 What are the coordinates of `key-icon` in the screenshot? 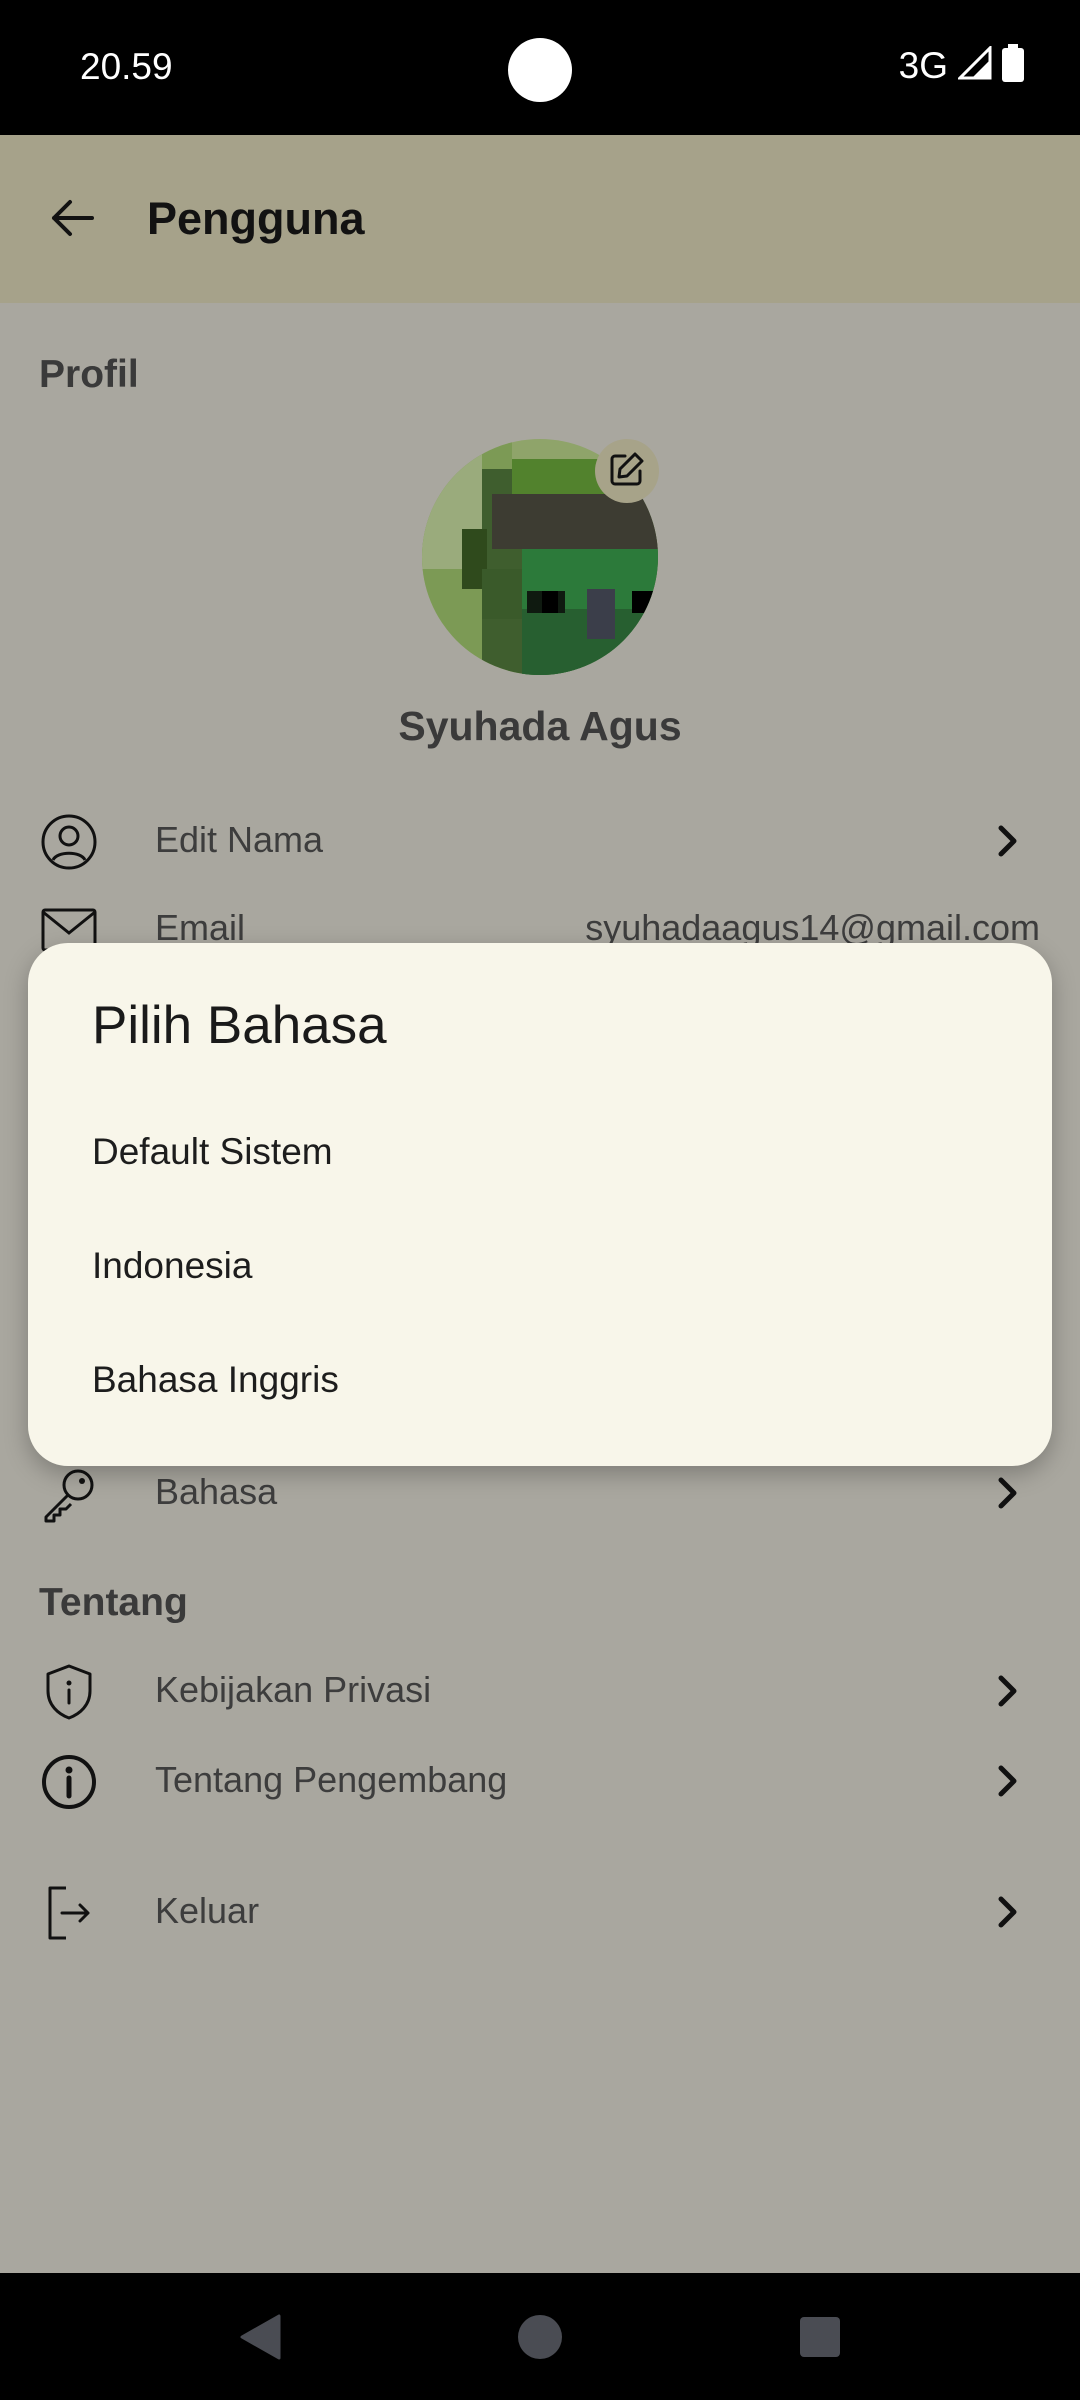 It's located at (69, 1494).